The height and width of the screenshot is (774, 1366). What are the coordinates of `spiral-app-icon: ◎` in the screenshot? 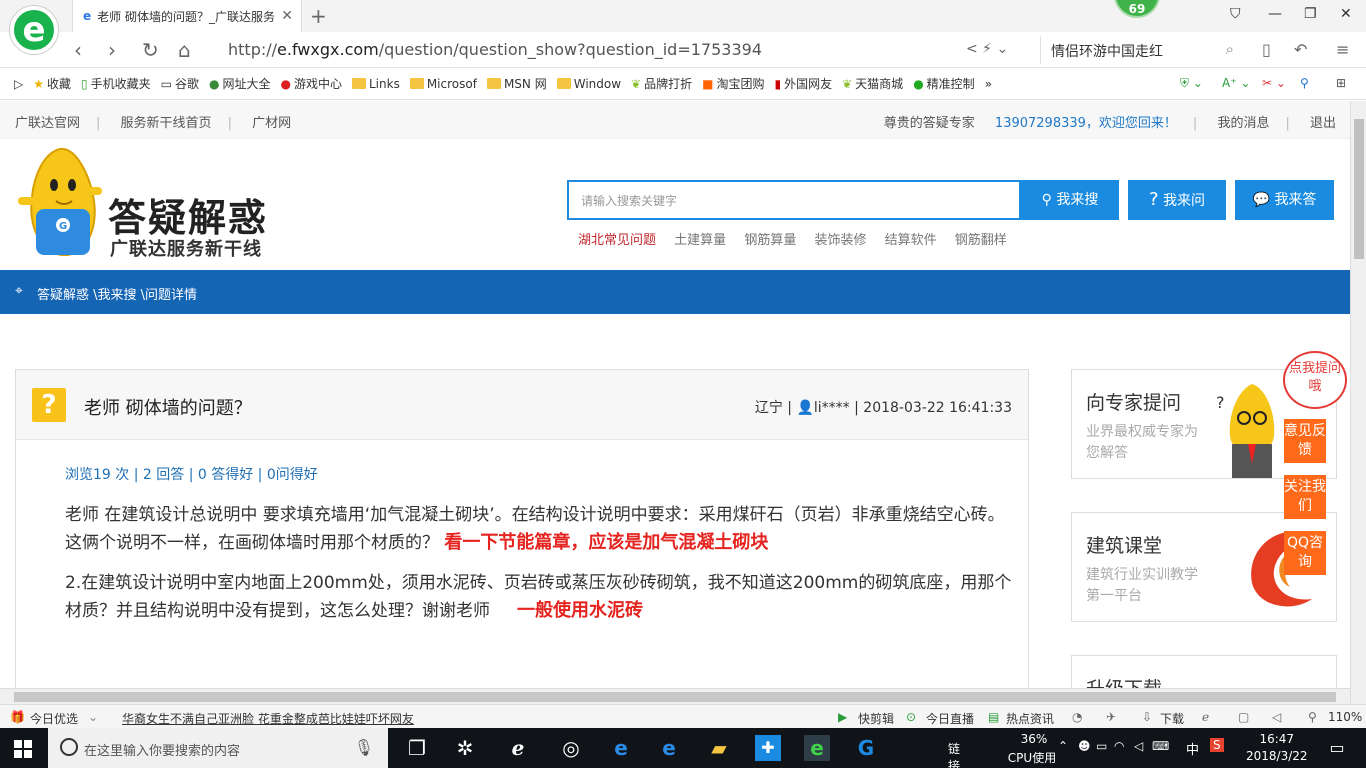 It's located at (571, 748).